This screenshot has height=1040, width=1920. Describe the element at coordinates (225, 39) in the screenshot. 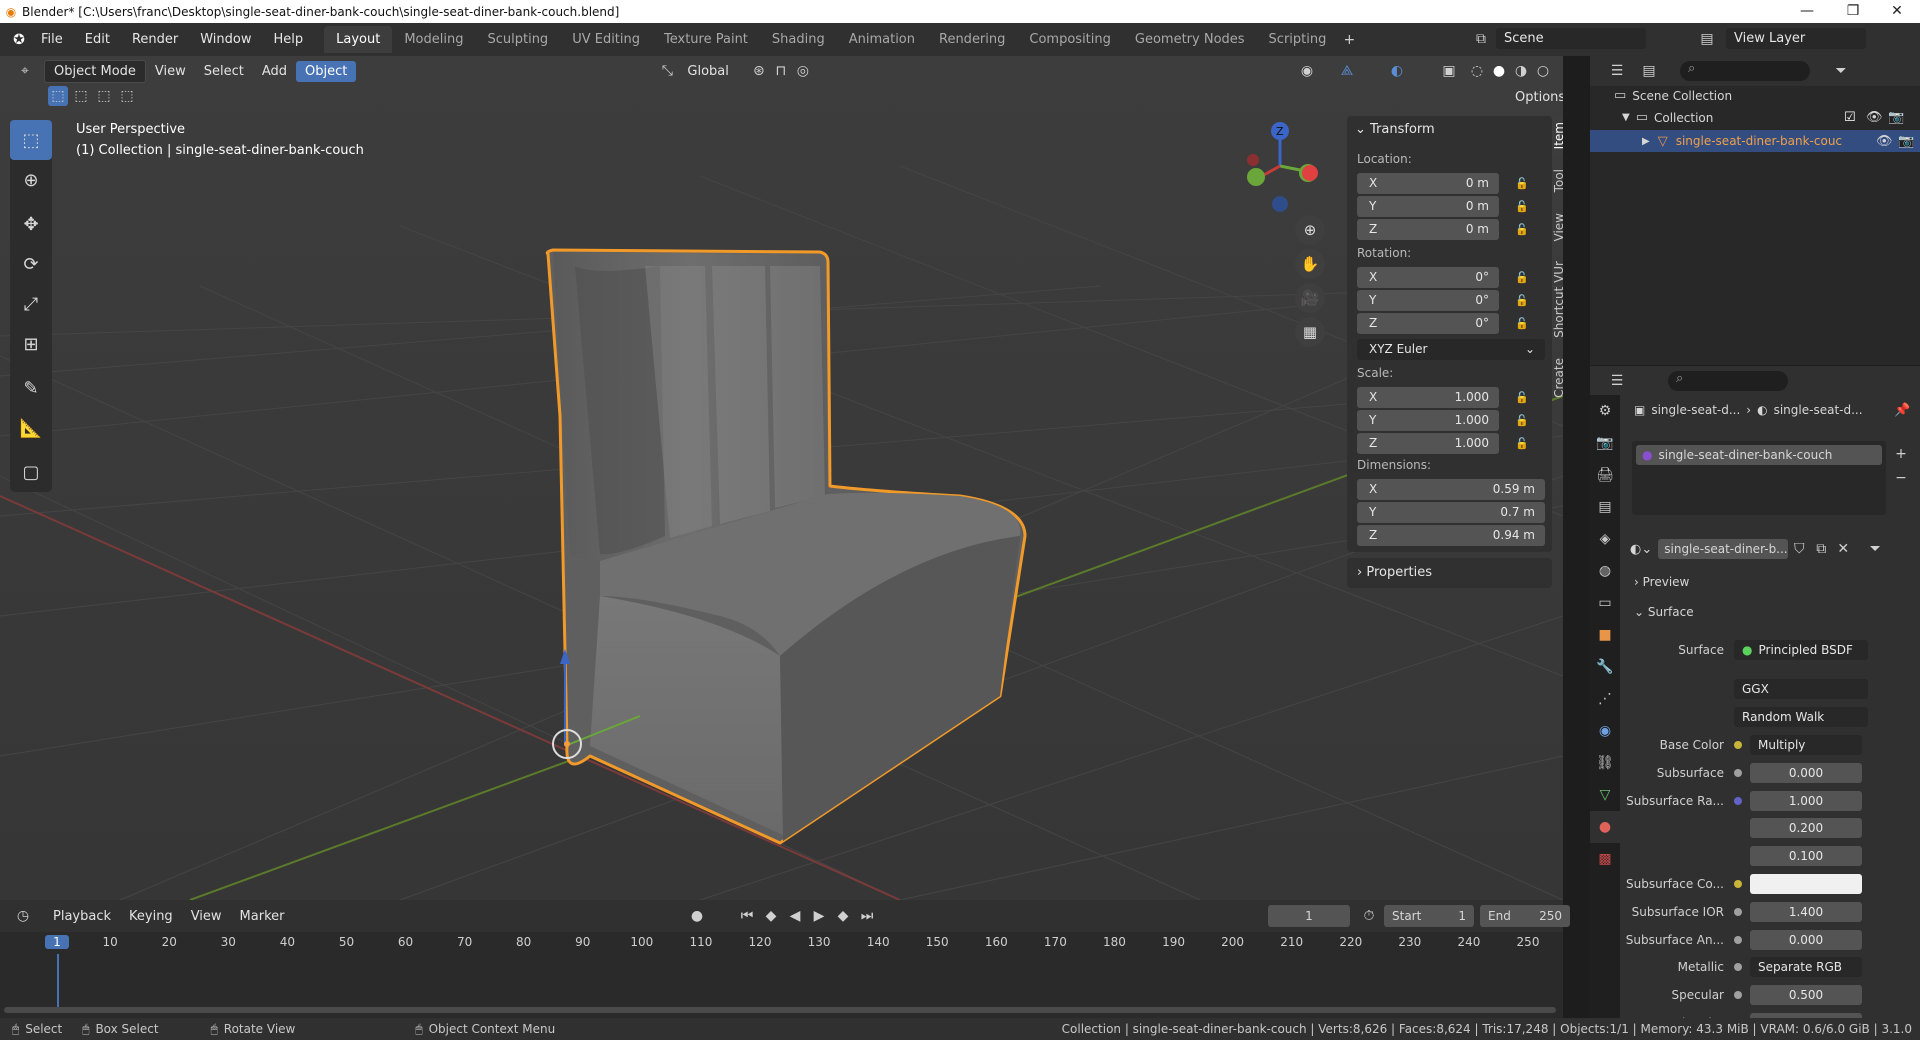

I see `menu-window: Window` at that location.